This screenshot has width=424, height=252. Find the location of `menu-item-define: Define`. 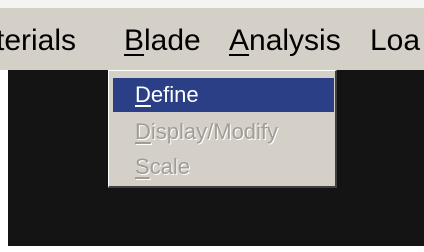

menu-item-define: Define is located at coordinates (223, 95).